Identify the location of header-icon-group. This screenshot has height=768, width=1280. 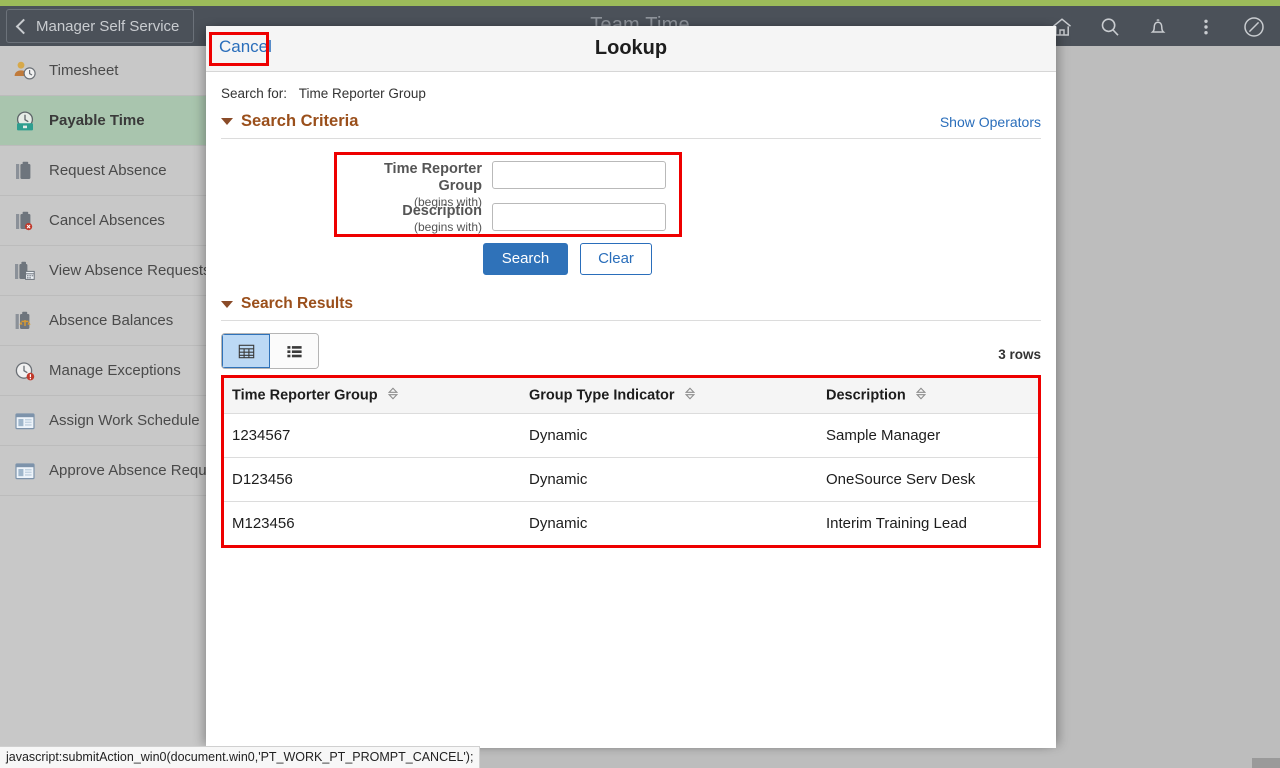
(1158, 27).